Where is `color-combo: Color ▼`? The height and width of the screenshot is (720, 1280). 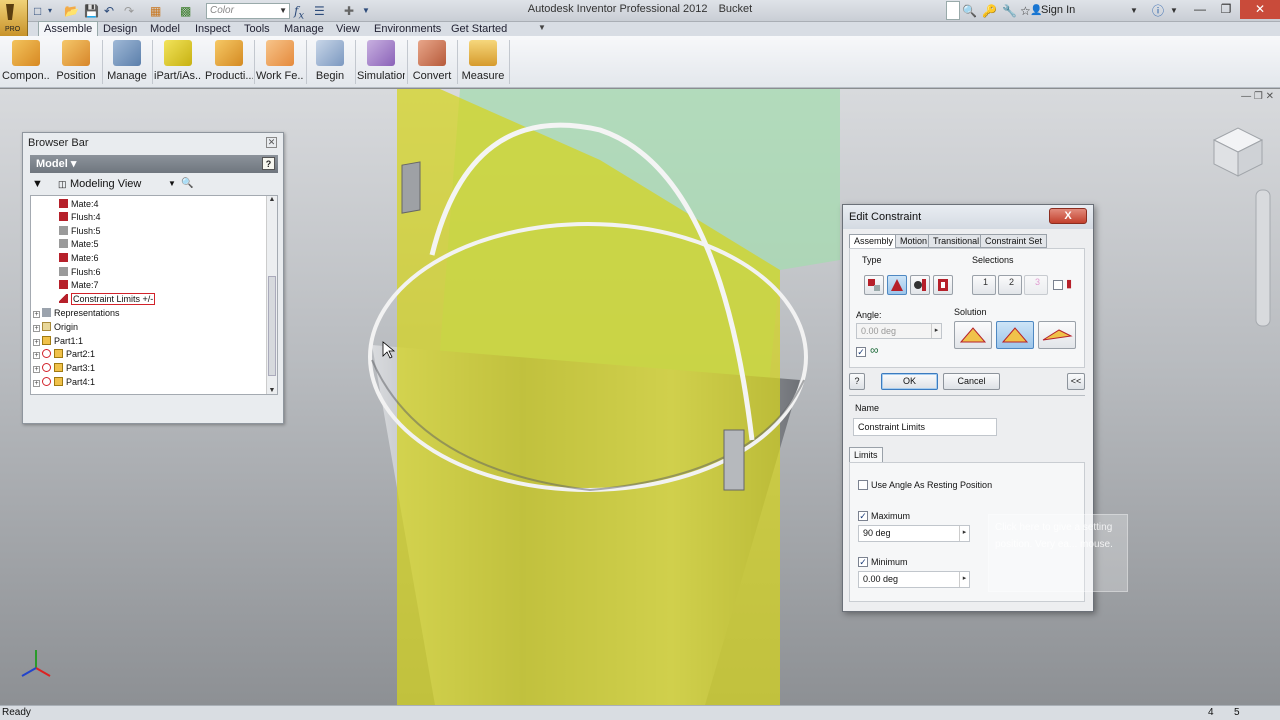
color-combo: Color ▼ is located at coordinates (248, 11).